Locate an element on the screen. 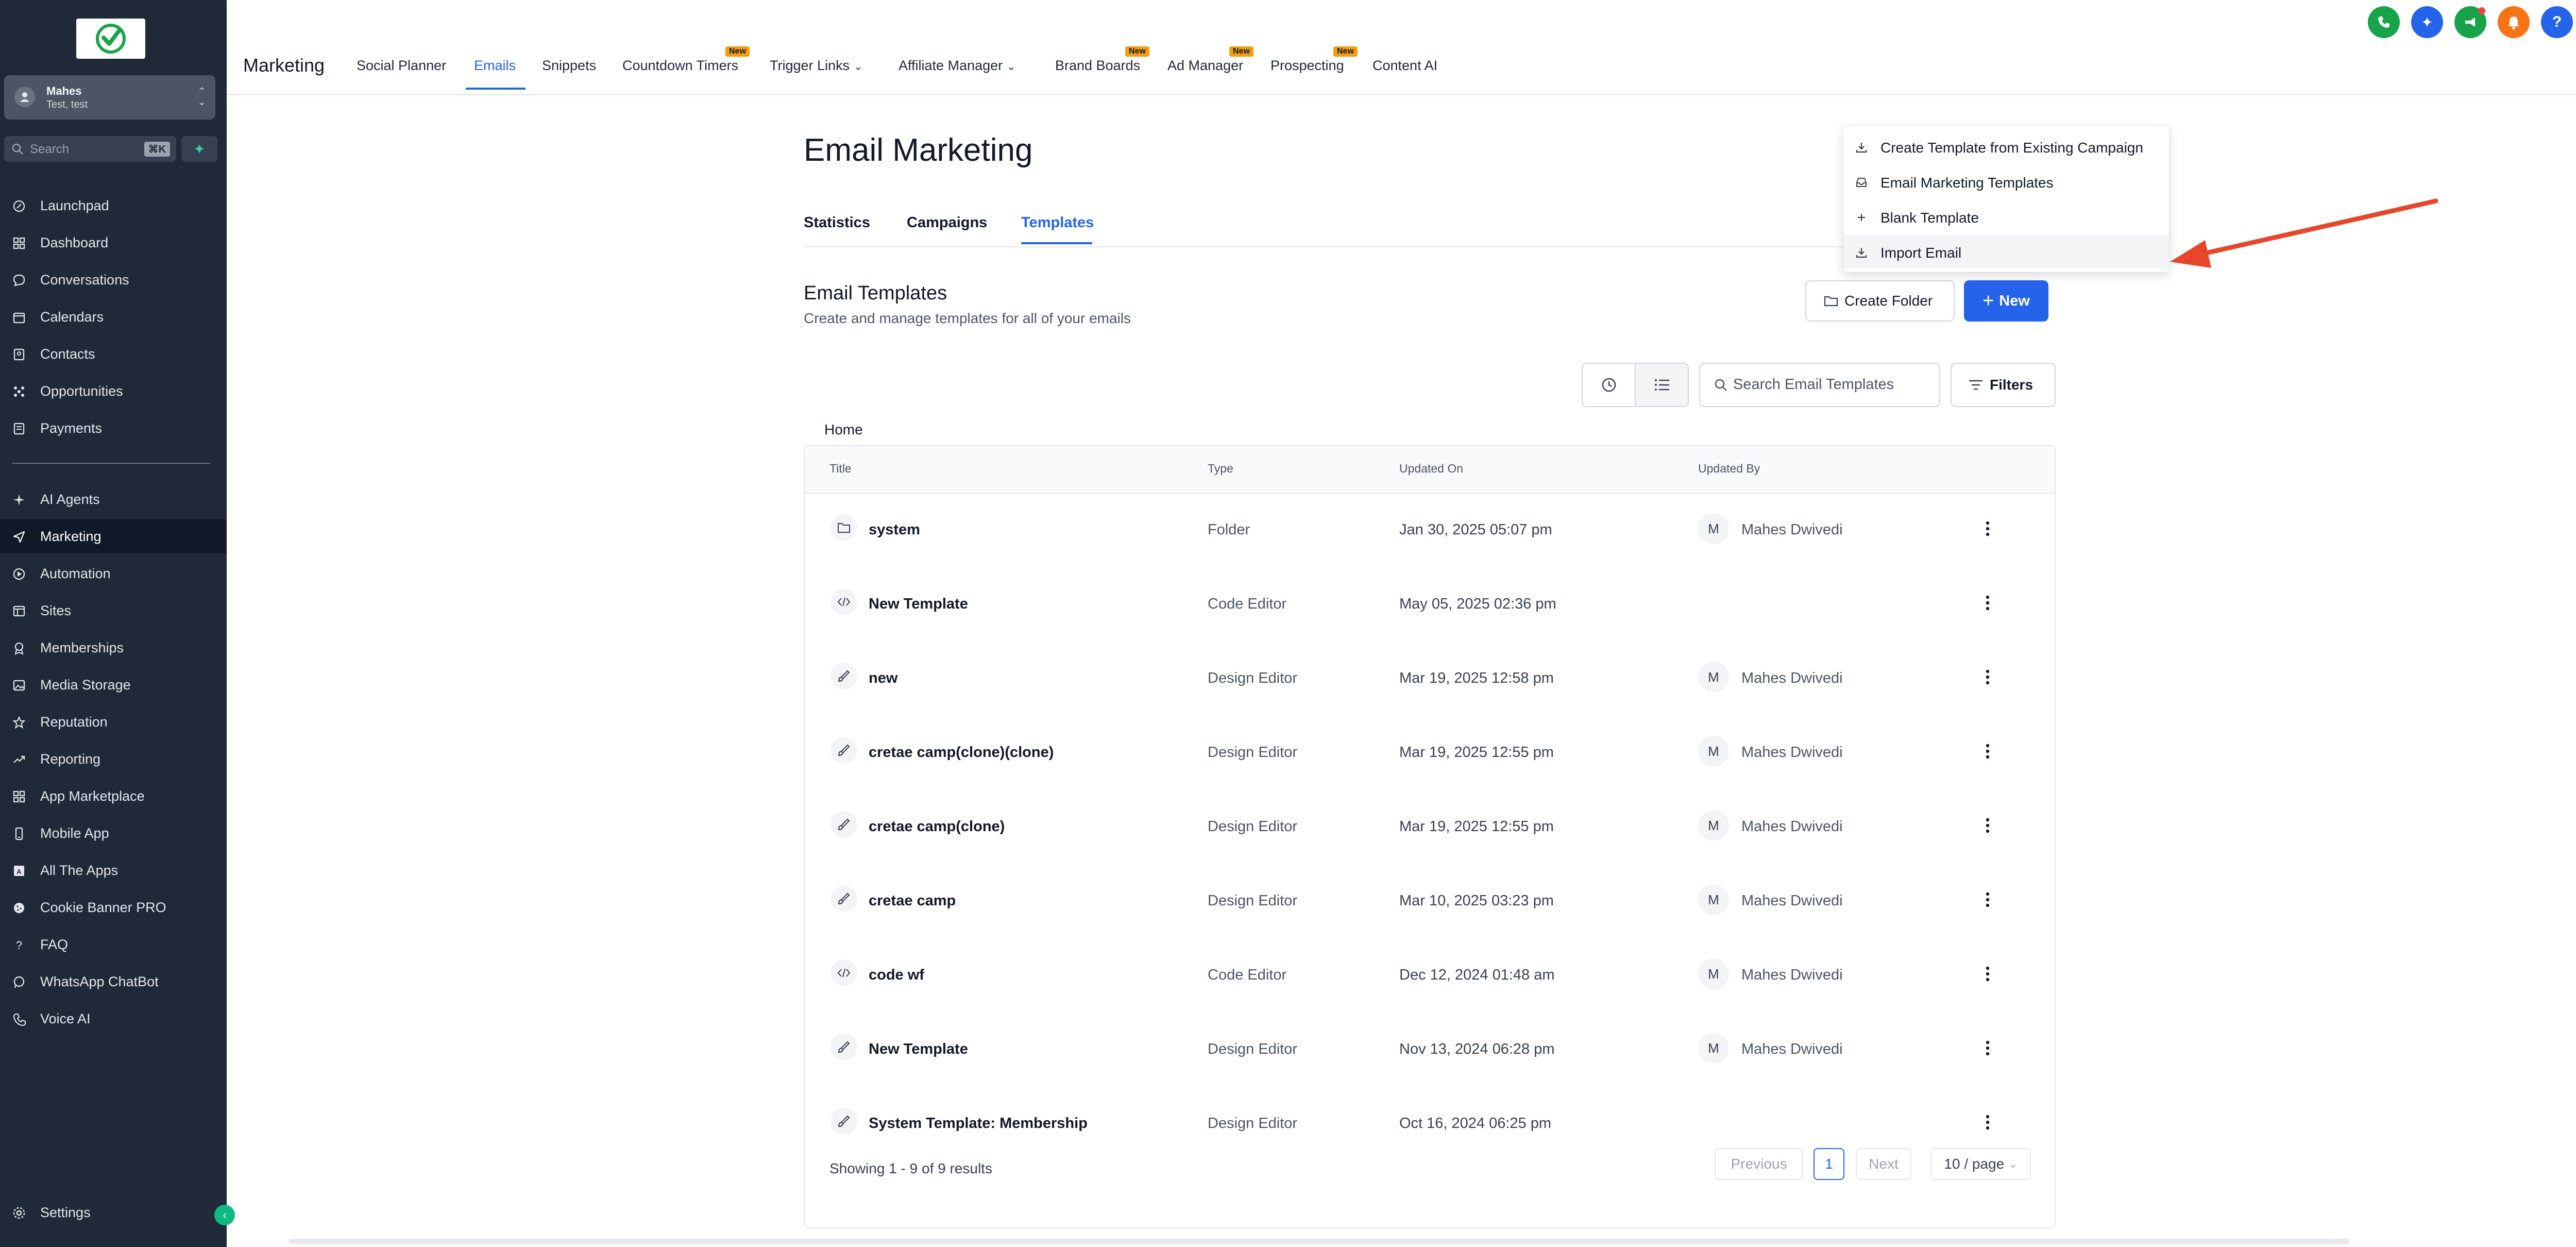 The width and height of the screenshot is (2576, 1247). dropdown-email-marketing-templates: Email Marketing Templates is located at coordinates (2006, 182).